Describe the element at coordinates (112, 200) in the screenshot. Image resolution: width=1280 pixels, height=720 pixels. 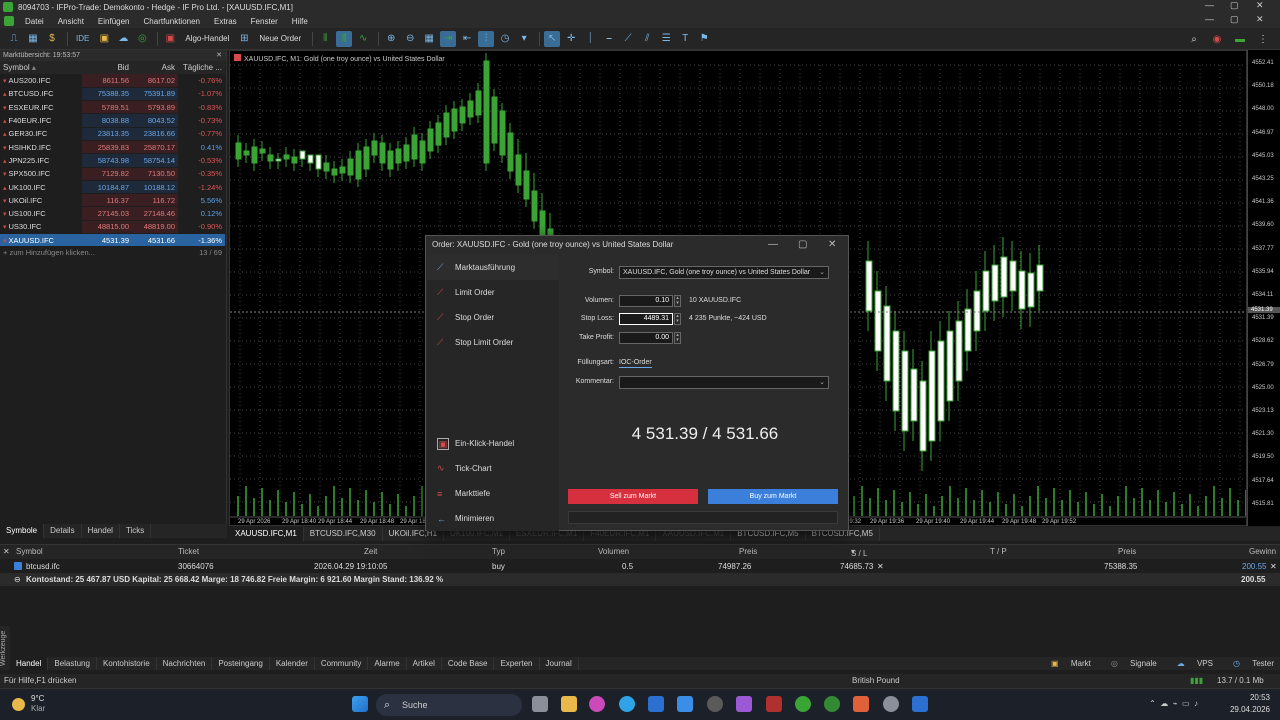
I see `table-row: ▾ UKOil.IFC 116.37 116.72 5.56%` at that location.